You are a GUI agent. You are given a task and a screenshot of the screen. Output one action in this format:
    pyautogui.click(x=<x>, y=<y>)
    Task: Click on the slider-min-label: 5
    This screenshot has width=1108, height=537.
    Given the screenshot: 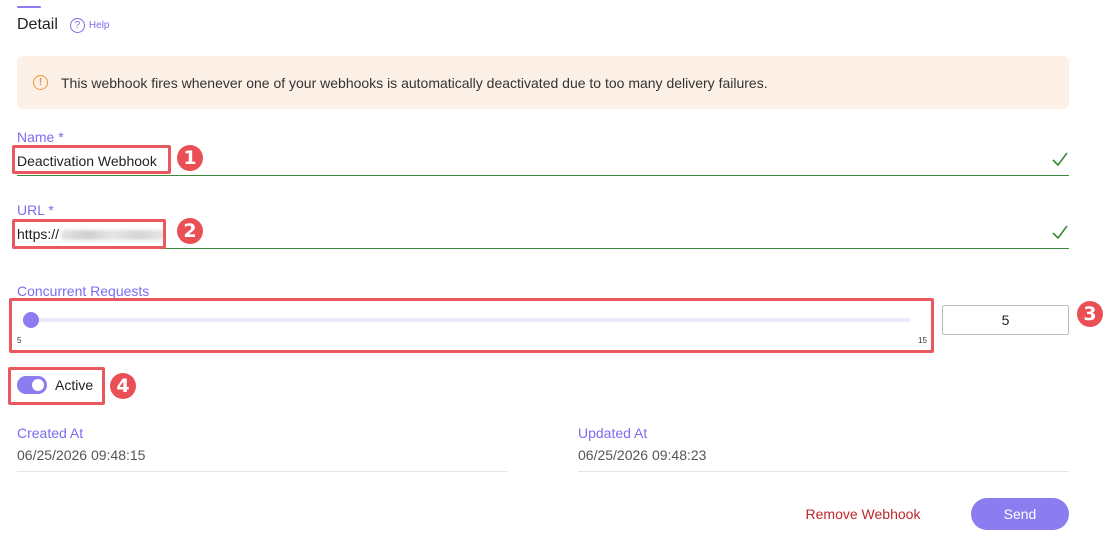 What is the action you would take?
    pyautogui.click(x=19, y=340)
    